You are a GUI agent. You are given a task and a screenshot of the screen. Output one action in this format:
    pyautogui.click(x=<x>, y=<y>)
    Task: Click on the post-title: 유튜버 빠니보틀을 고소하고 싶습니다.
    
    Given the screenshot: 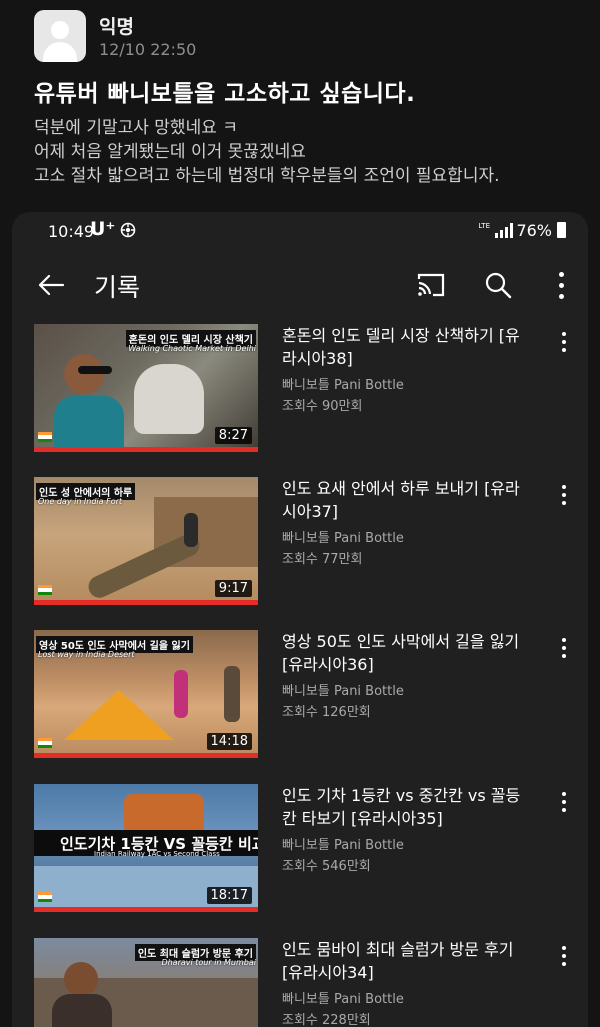 What is the action you would take?
    pyautogui.click(x=225, y=94)
    